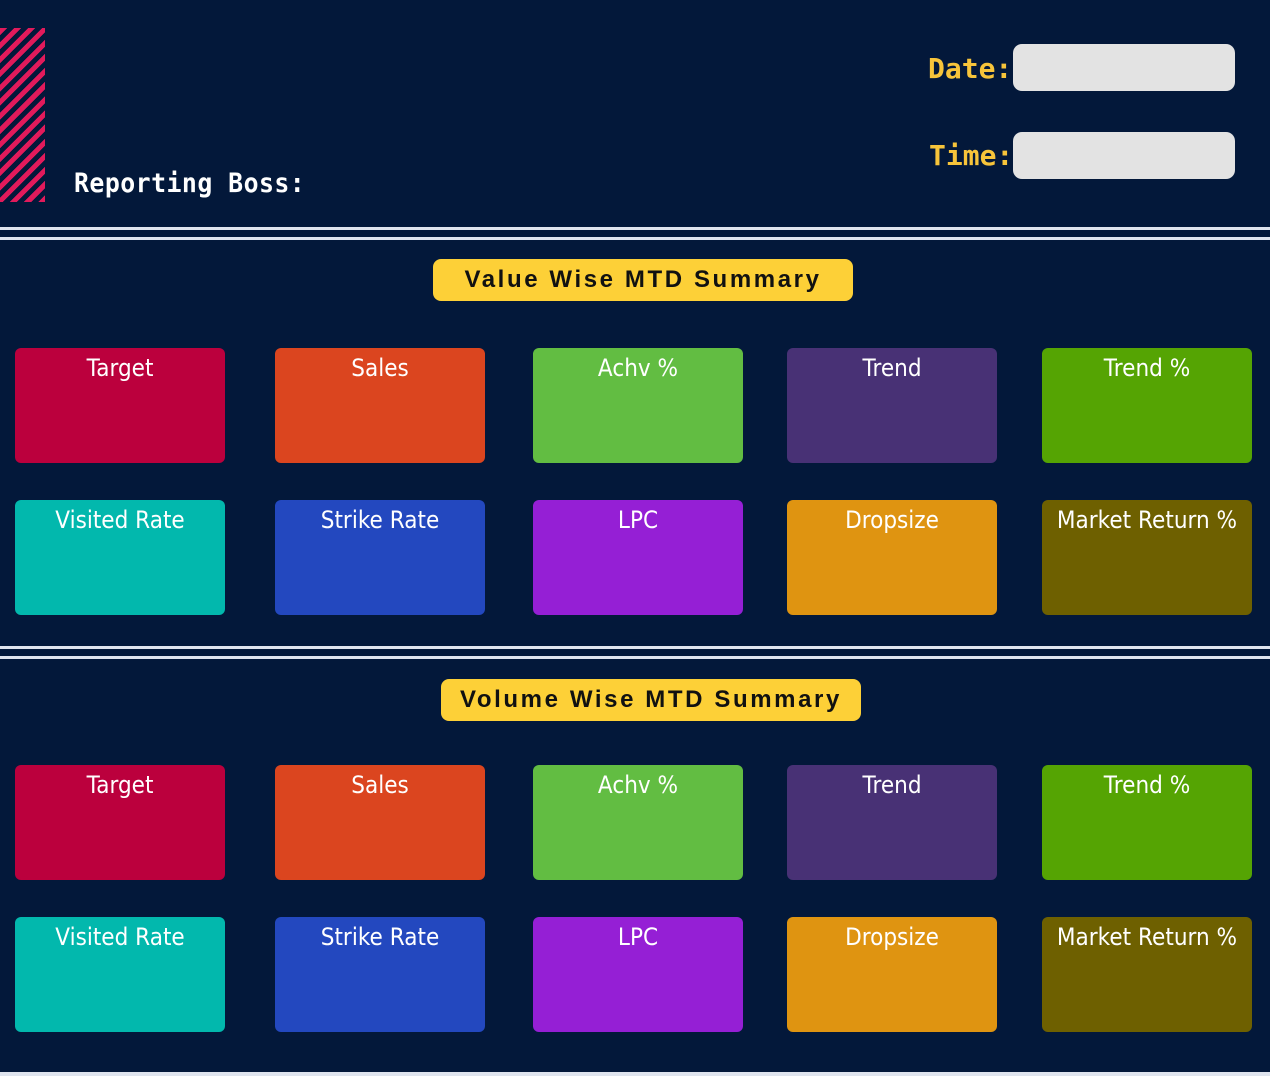 This screenshot has width=1270, height=1076. What do you see at coordinates (1147, 557) in the screenshot?
I see `value-card-market-return: Market Return %` at bounding box center [1147, 557].